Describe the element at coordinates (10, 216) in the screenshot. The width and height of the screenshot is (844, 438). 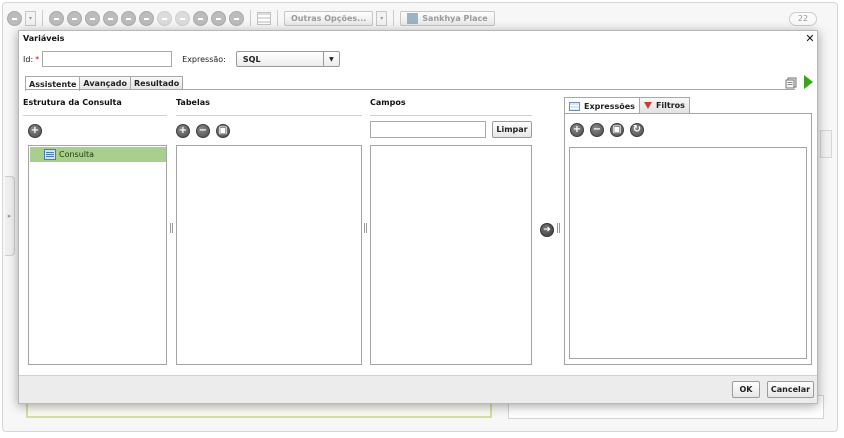
I see `sidebar-toggle-handle: ▸` at that location.